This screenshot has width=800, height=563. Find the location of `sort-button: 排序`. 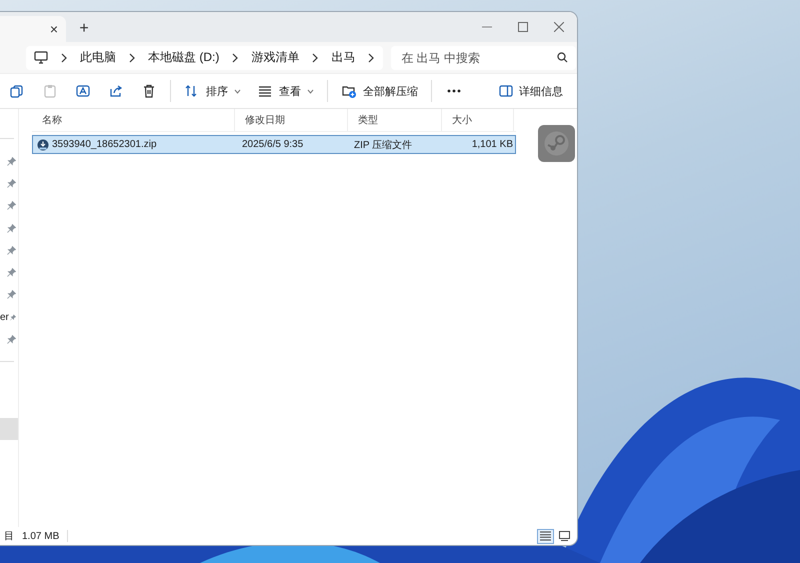

sort-button: 排序 is located at coordinates (212, 91).